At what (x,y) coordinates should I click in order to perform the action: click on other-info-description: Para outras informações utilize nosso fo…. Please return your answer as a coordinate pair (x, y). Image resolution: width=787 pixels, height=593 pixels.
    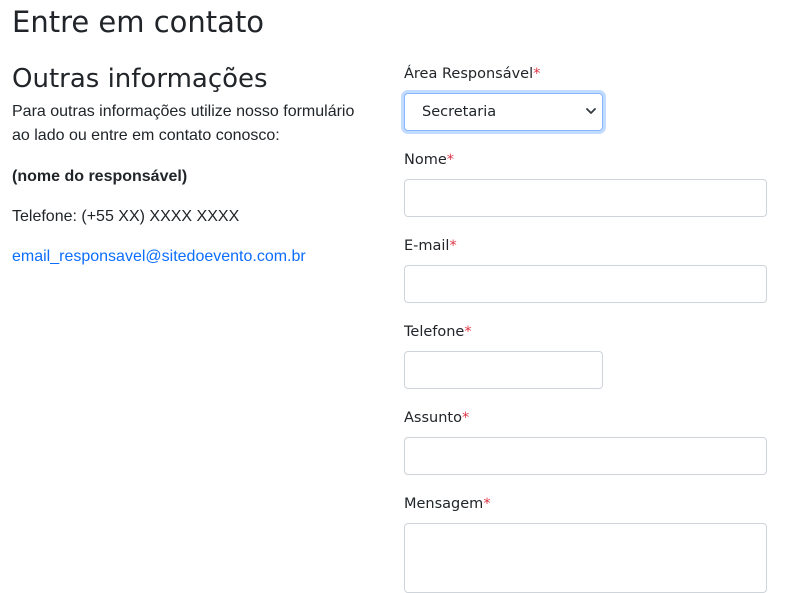
    Looking at the image, I should click on (183, 123).